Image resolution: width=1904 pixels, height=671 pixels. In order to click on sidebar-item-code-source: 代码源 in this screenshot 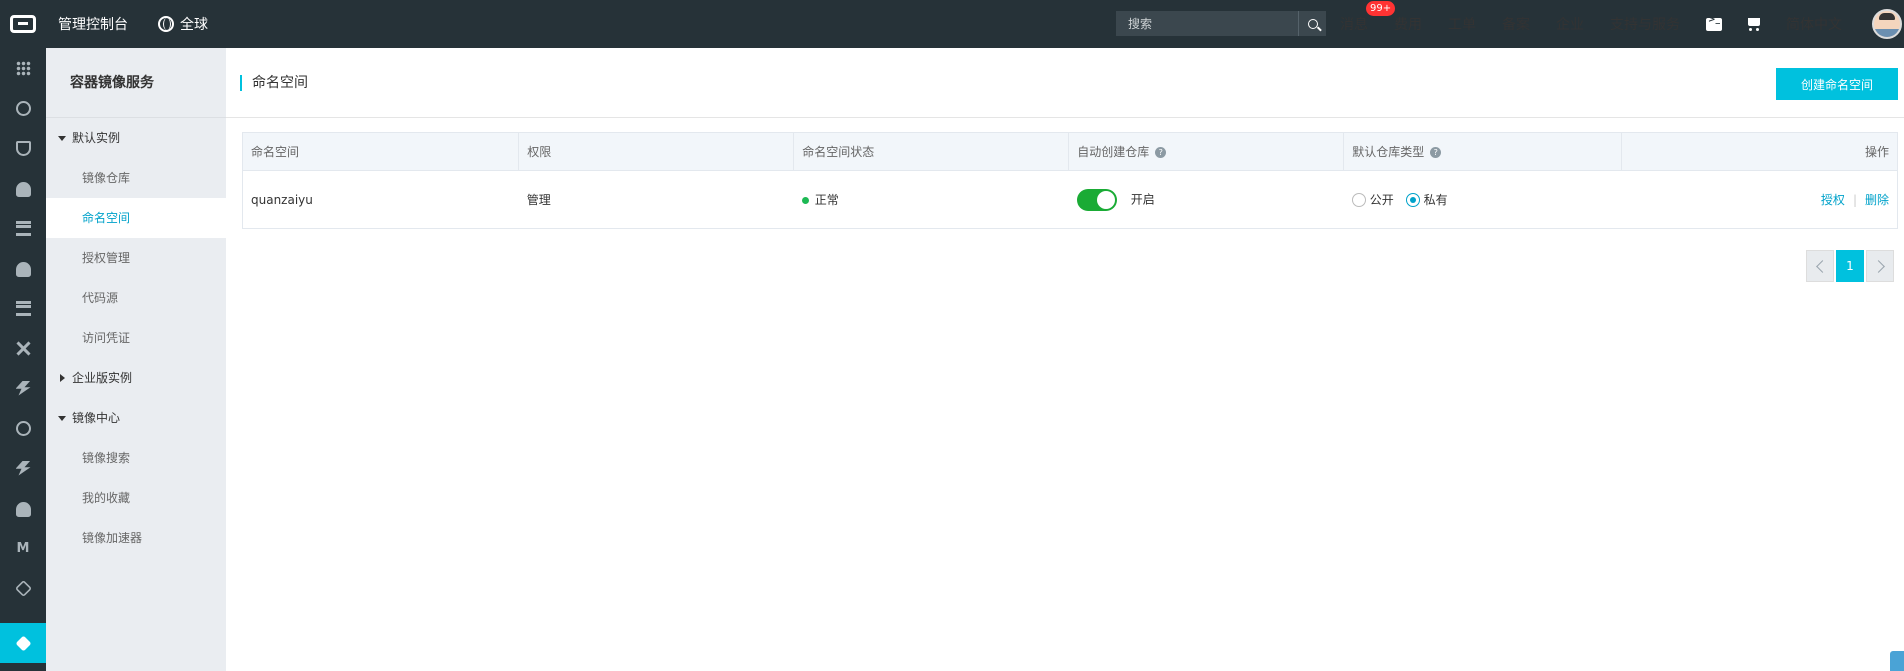, I will do `click(136, 298)`.